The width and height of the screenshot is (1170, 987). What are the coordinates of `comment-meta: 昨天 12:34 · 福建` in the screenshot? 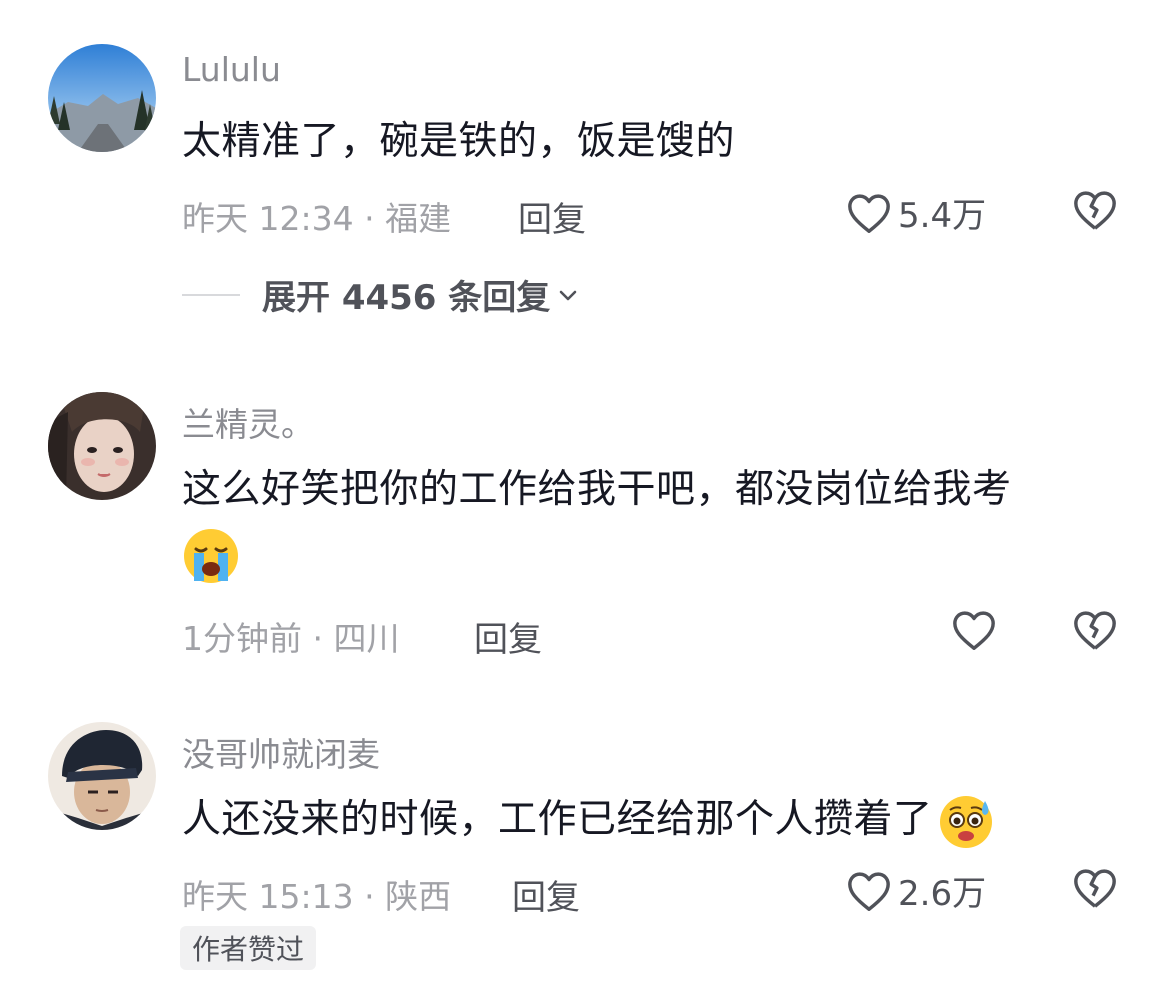 It's located at (316, 216).